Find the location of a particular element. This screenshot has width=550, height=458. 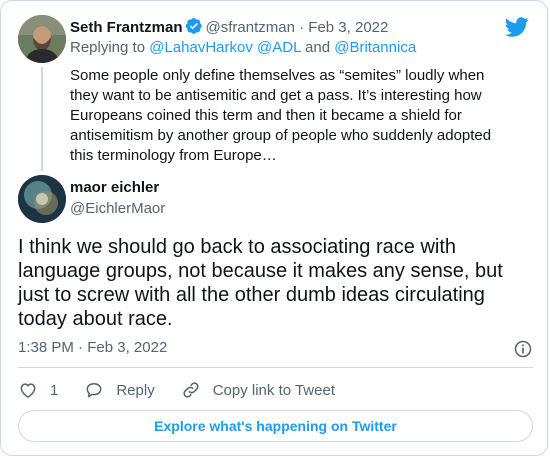

verified-badge-icon is located at coordinates (193, 26).